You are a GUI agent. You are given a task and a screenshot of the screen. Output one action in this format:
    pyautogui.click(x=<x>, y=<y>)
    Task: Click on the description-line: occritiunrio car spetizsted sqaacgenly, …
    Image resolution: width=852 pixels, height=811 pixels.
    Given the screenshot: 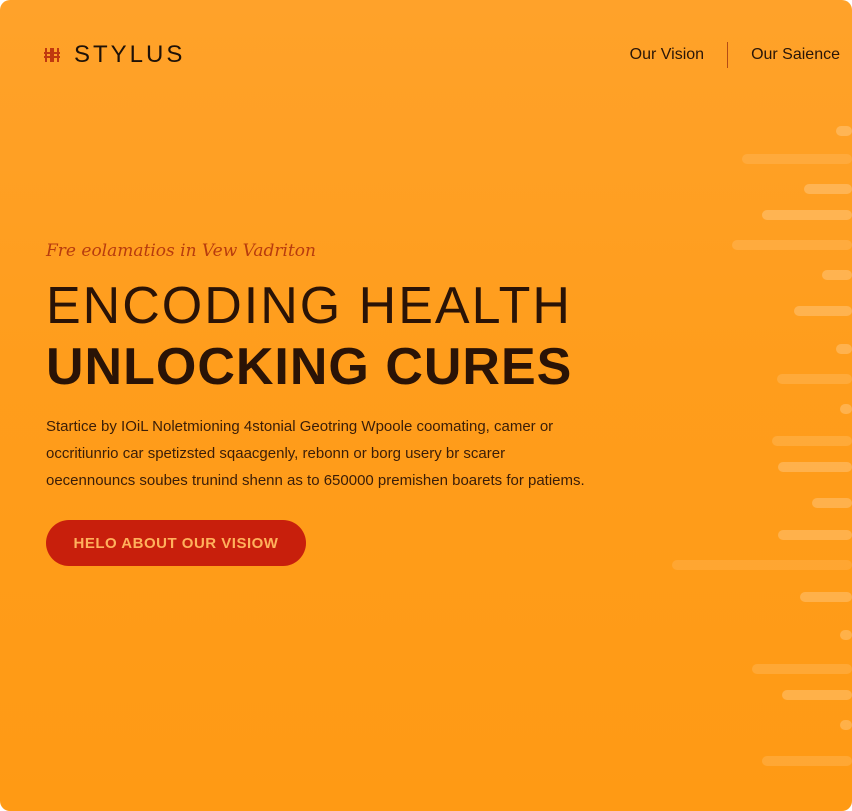 What is the action you would take?
    pyautogui.click(x=276, y=453)
    